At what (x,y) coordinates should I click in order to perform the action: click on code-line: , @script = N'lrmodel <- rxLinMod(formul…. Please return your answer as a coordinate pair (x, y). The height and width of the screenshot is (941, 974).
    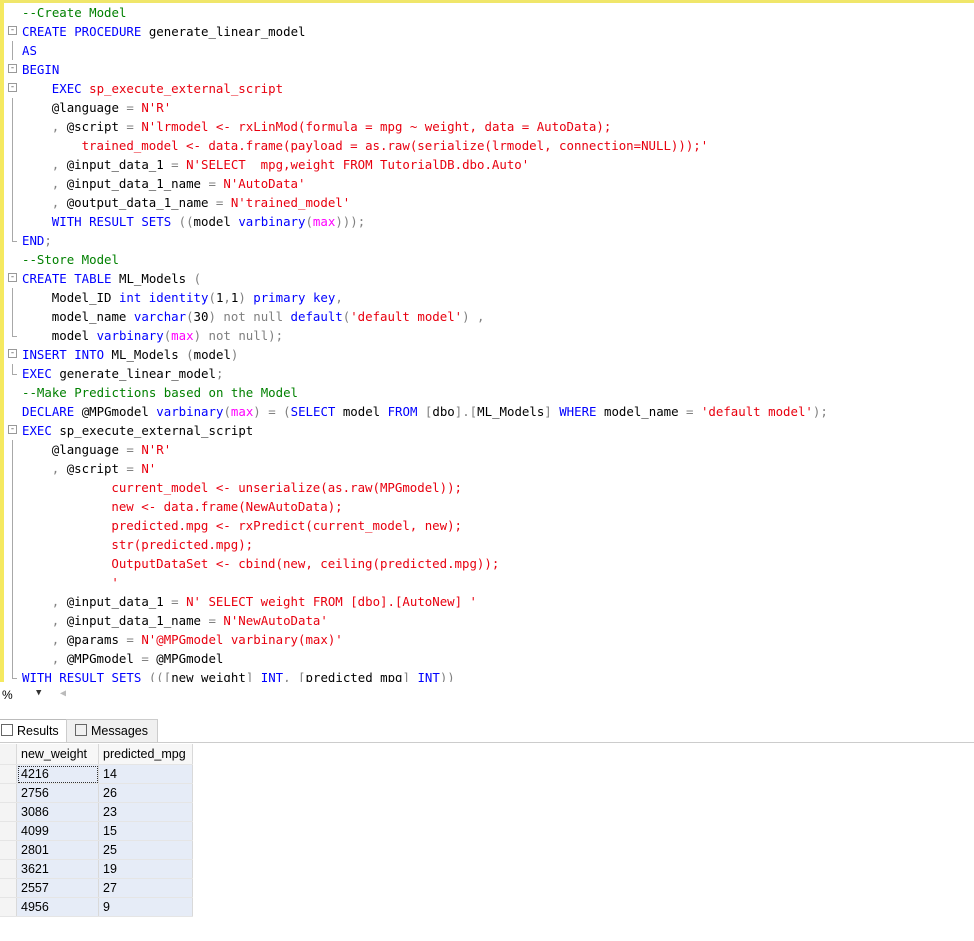
    Looking at the image, I should click on (487, 126).